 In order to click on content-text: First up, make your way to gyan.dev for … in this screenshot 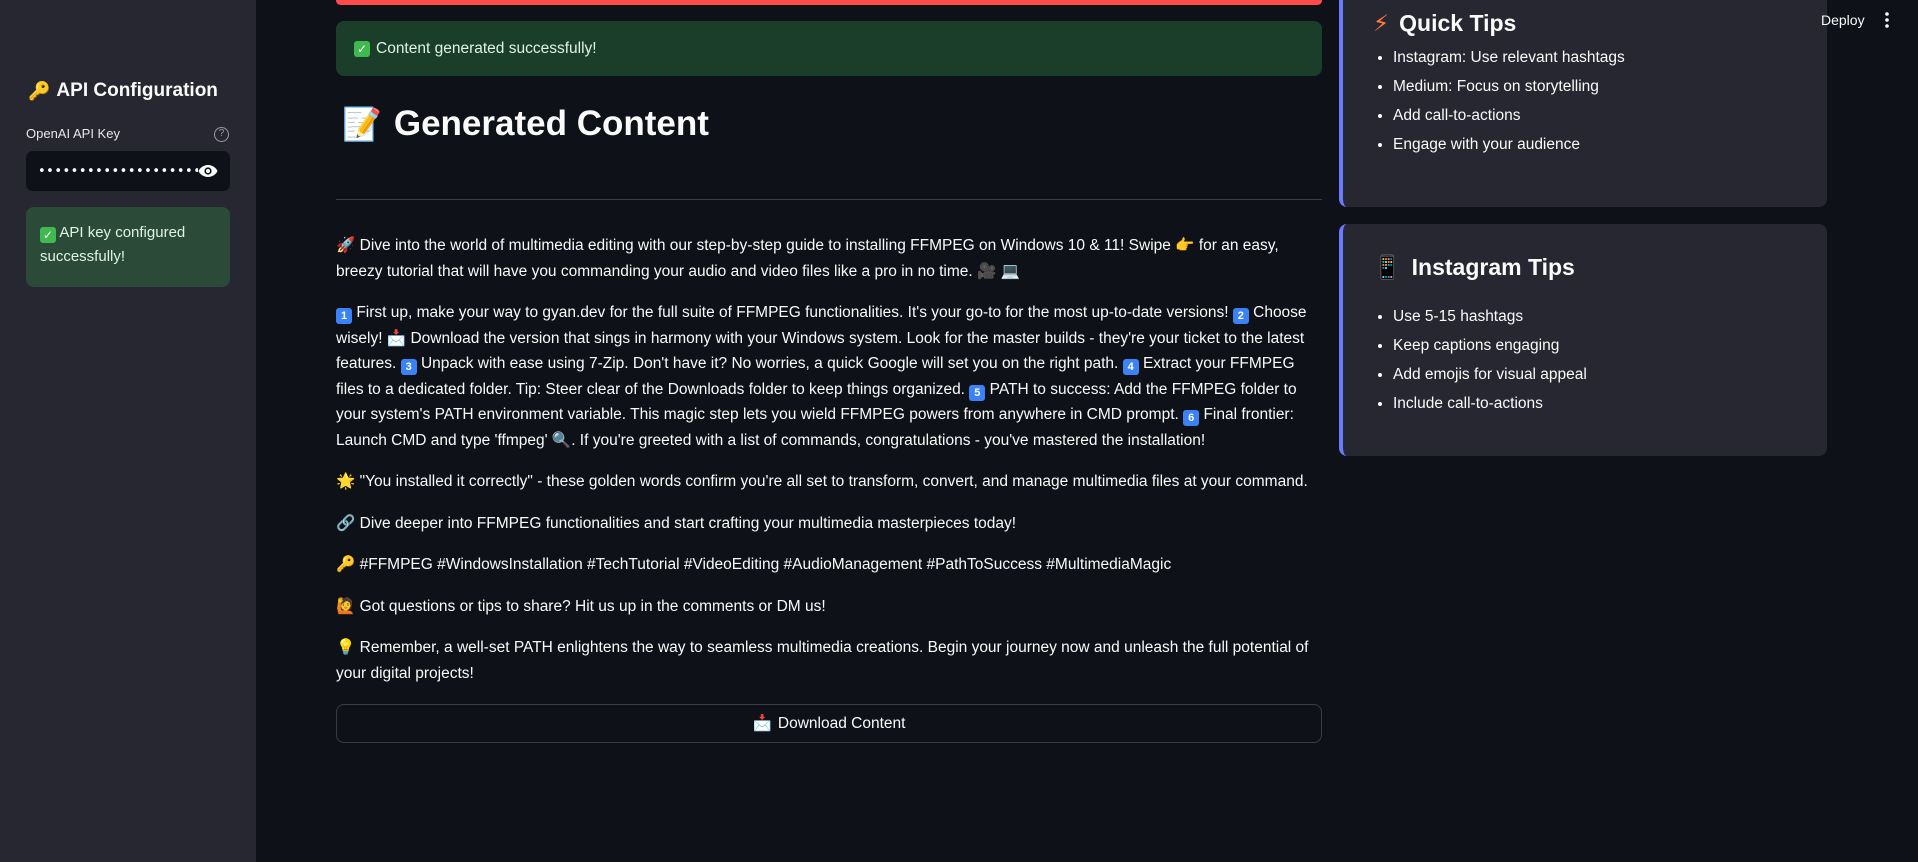, I will do `click(794, 312)`.